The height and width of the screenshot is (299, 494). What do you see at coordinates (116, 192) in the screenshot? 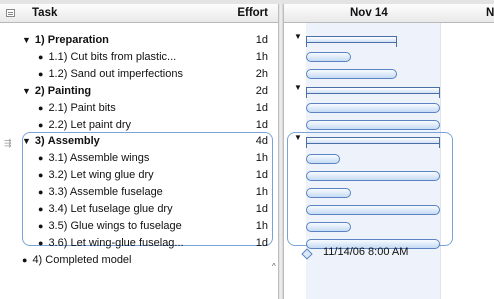
I see `task-name: Assemble fuselage` at bounding box center [116, 192].